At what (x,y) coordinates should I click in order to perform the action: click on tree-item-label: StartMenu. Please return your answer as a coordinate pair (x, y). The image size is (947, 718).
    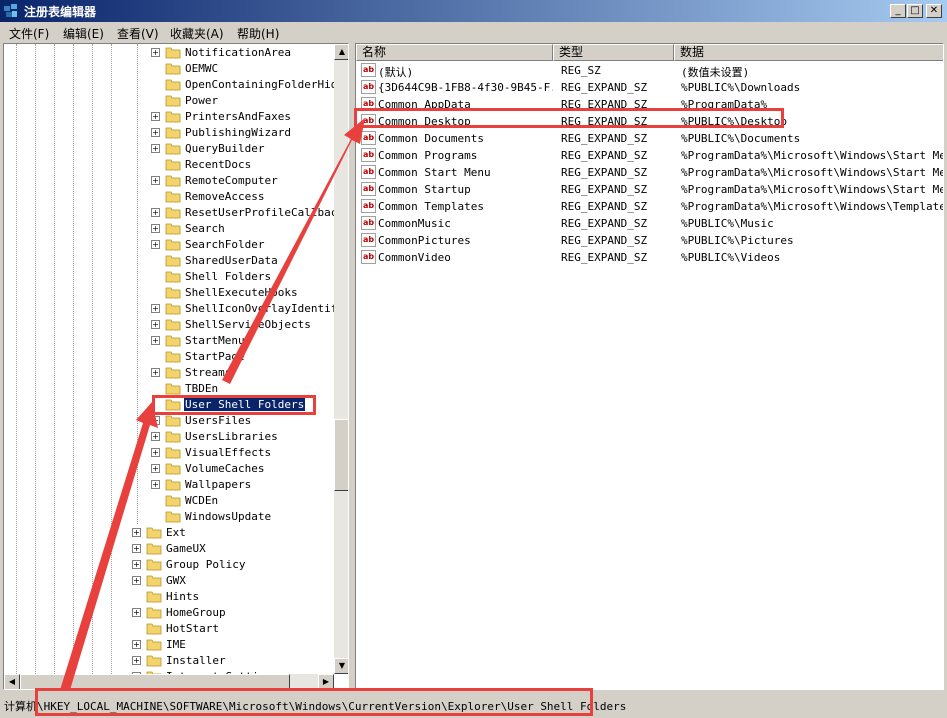
    Looking at the image, I should click on (215, 340).